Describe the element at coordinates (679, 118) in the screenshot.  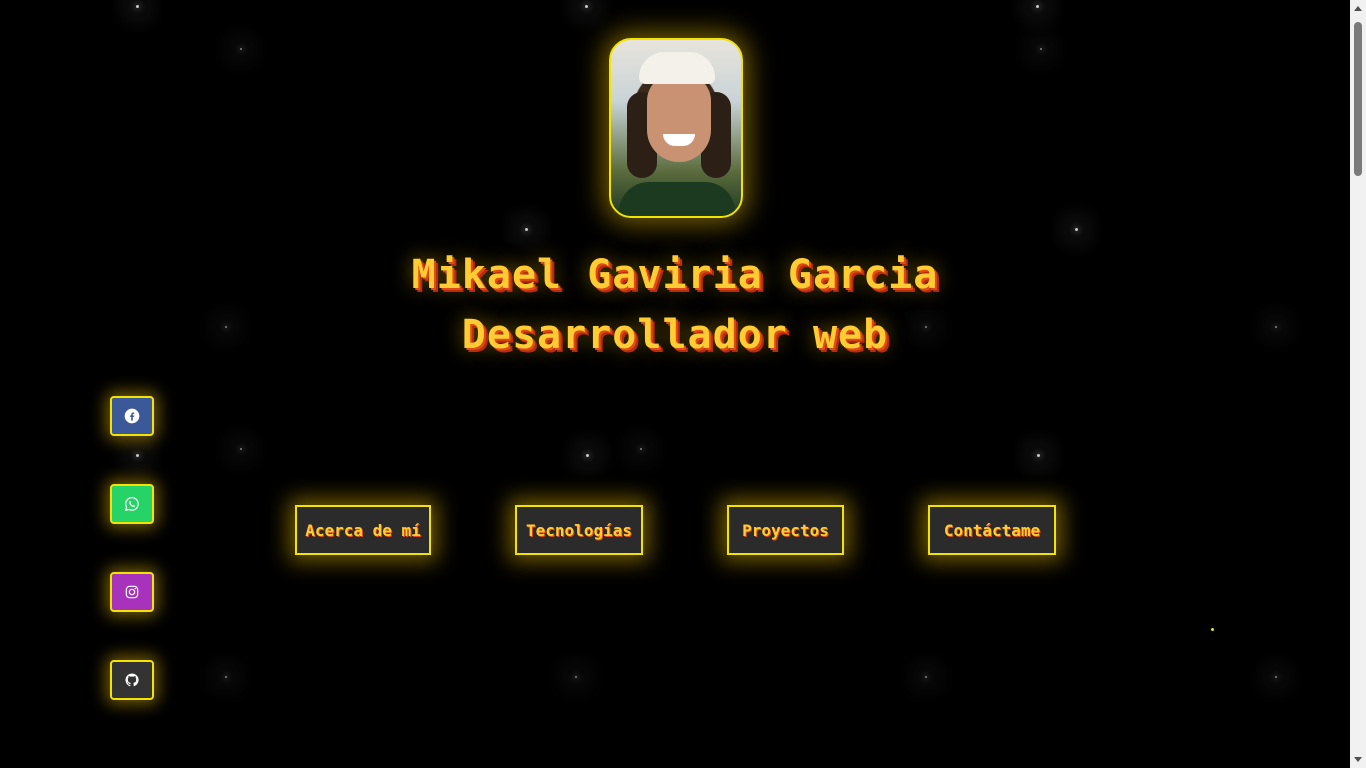
I see `profile-photo-face` at that location.